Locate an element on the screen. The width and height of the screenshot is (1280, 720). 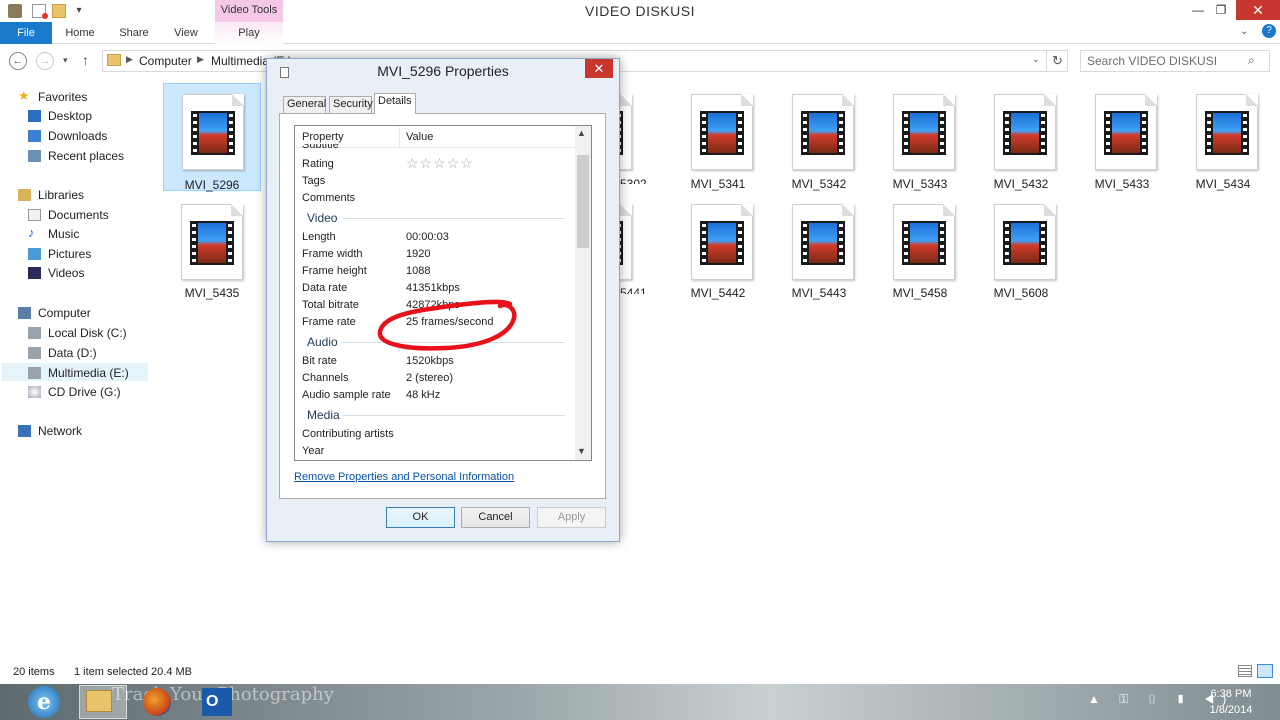
file-item-mvi-5341: MVI_5341 is located at coordinates (718, 137).